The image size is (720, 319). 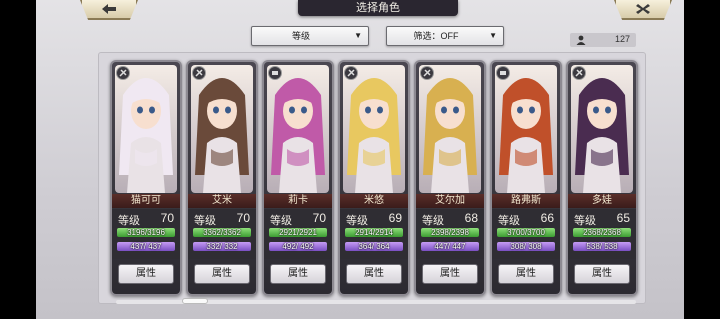 I want to click on scrollbar-thumb, so click(x=195, y=301).